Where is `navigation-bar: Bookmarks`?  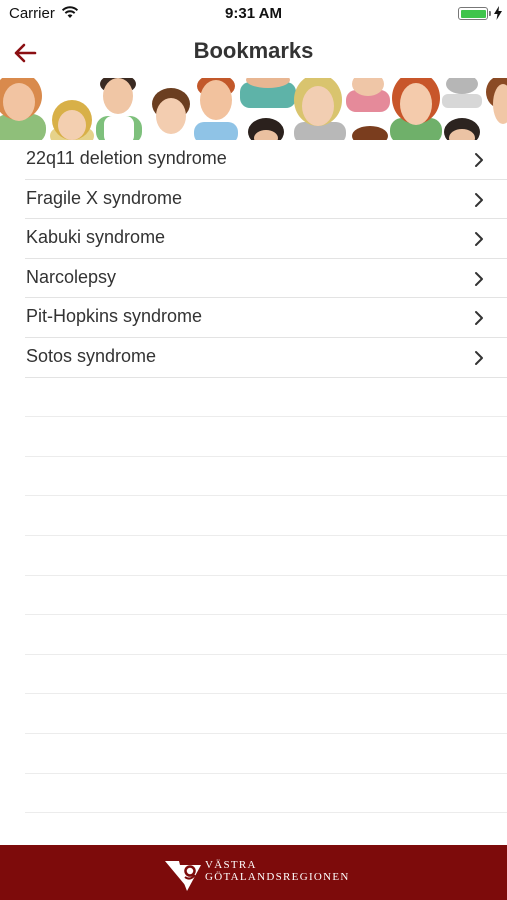
navigation-bar: Bookmarks is located at coordinates (253, 53).